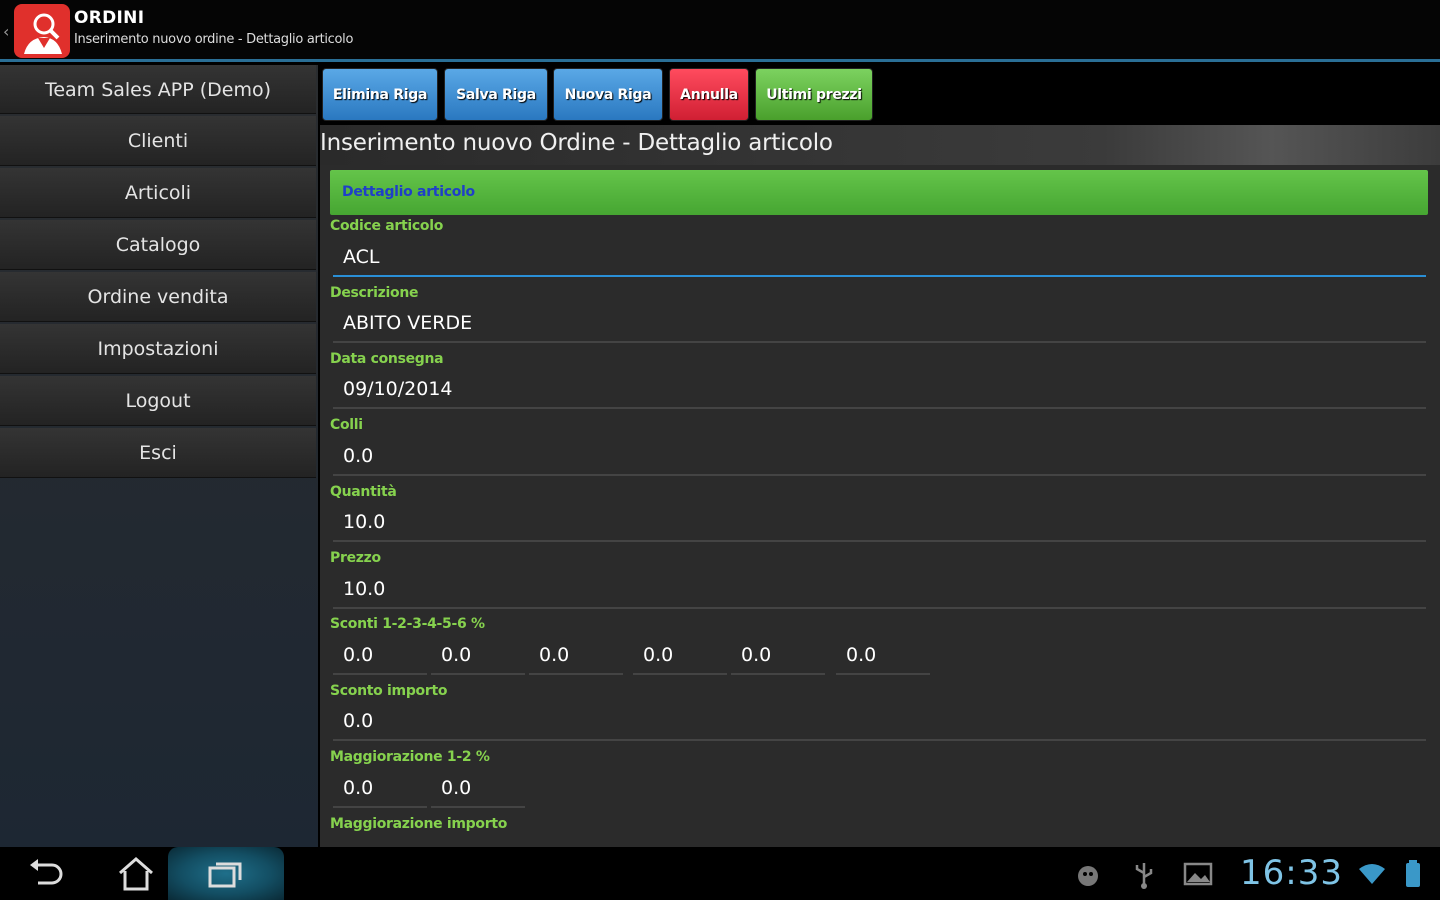 Image resolution: width=1440 pixels, height=900 pixels. What do you see at coordinates (158, 453) in the screenshot?
I see `sidebar-item-esci: Esci` at bounding box center [158, 453].